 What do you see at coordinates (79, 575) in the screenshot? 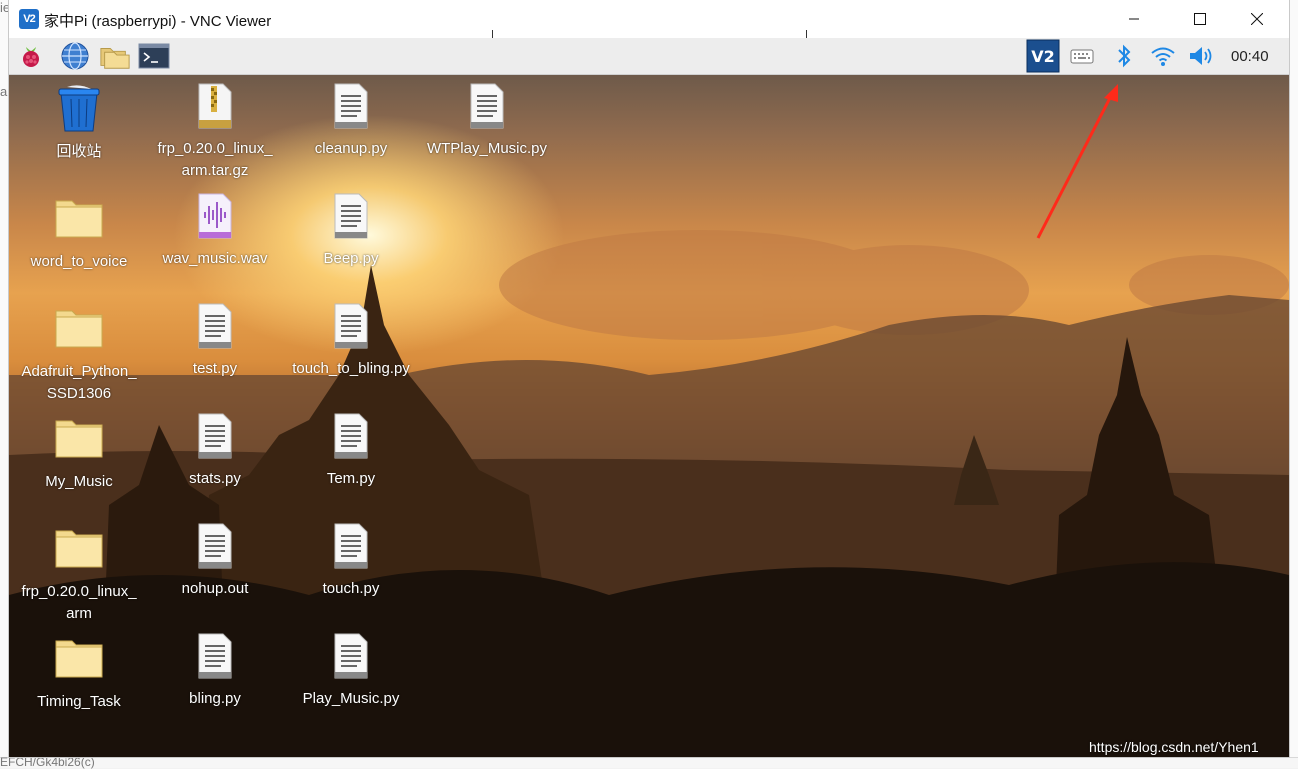
I see `desktop-icon-frp-folder: frp_0.20.0_linux_arm` at bounding box center [79, 575].